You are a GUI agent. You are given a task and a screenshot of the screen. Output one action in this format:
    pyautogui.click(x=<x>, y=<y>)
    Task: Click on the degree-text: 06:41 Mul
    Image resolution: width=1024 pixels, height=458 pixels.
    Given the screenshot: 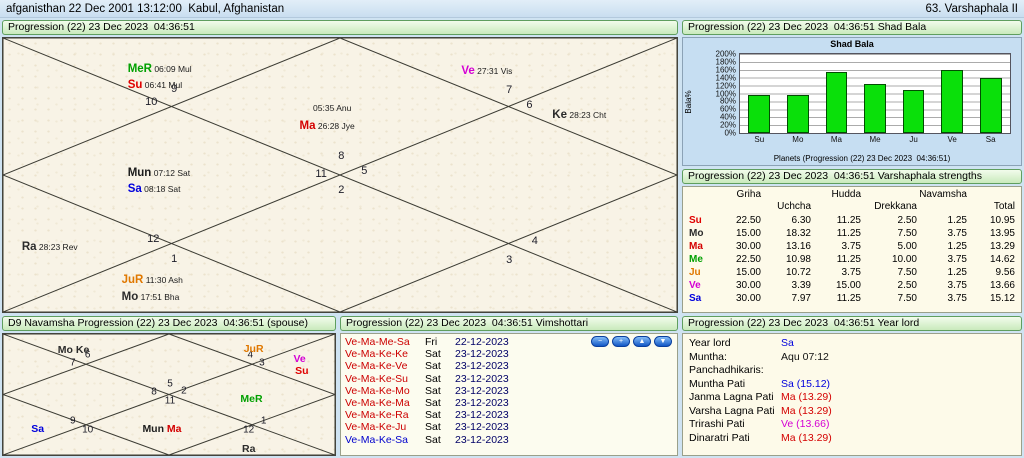 What is the action you would take?
    pyautogui.click(x=162, y=84)
    